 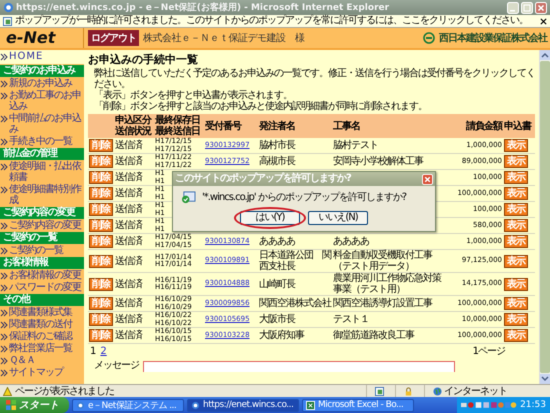 I want to click on dialog-button: いいえ(N), so click(x=338, y=218).